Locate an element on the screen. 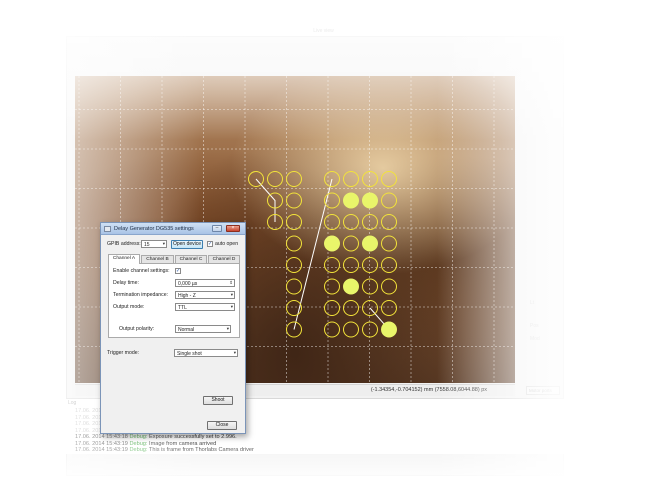  termination-impedance-label: Termination impedance: is located at coordinates (141, 295).